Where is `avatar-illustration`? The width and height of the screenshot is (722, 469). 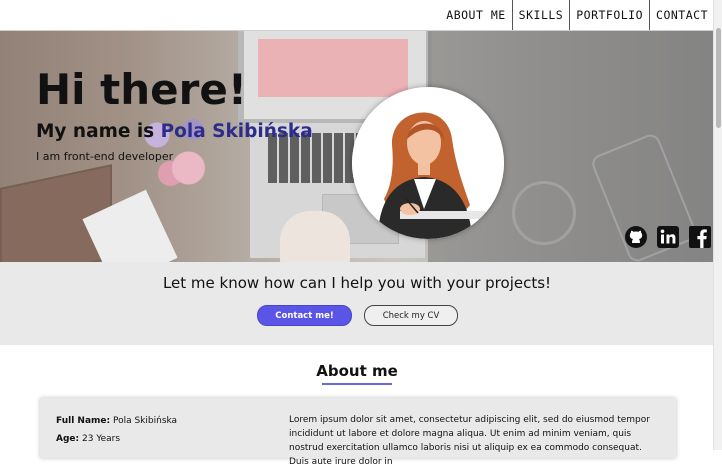
avatar-illustration is located at coordinates (428, 163).